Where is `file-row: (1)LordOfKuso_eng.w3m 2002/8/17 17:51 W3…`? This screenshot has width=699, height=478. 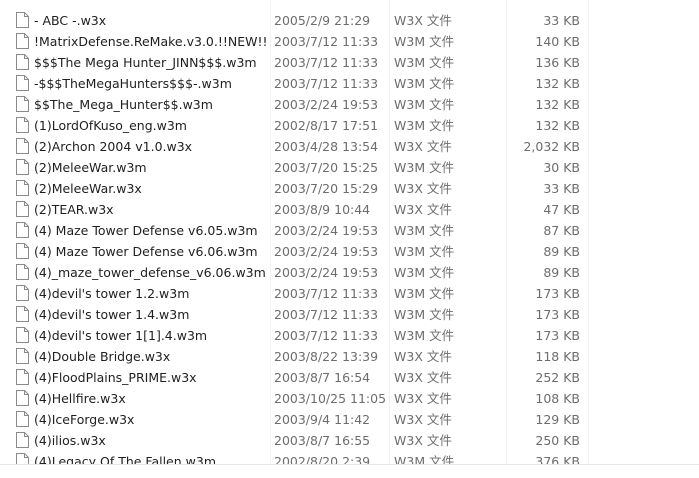
file-row: (1)LordOfKuso_eng.w3m 2002/8/17 17:51 W3… is located at coordinates (349, 125).